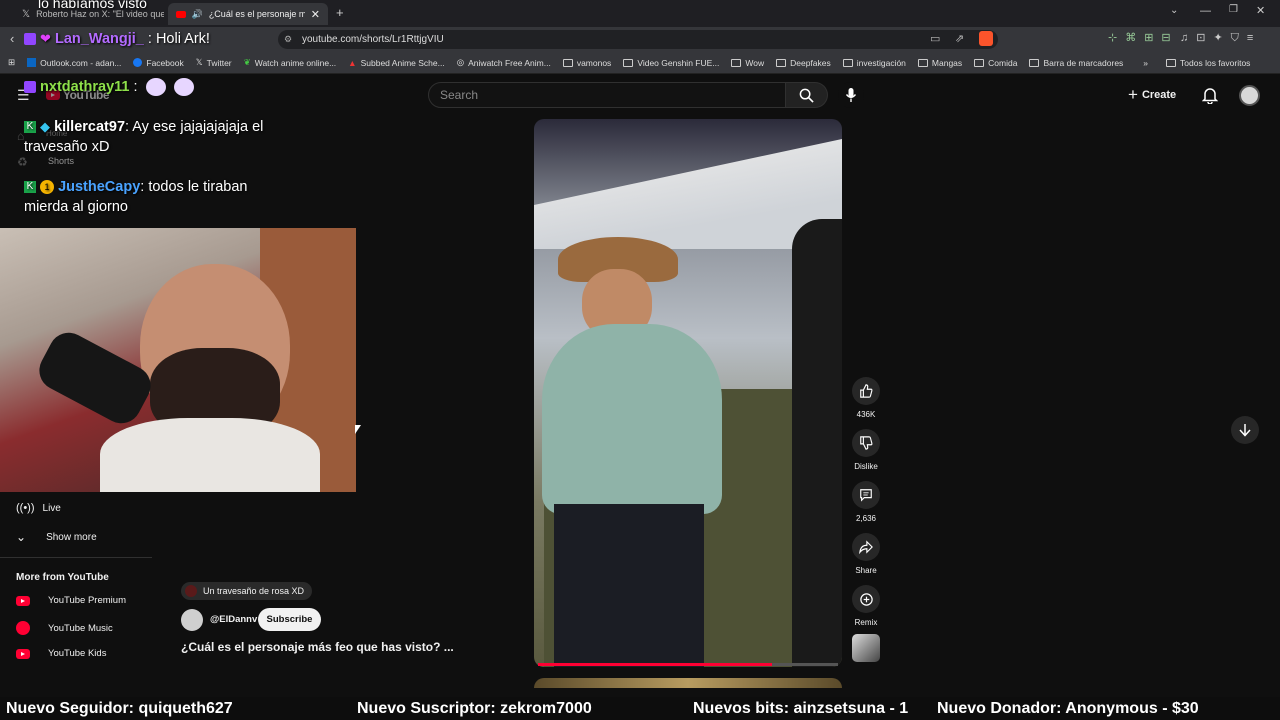 The image size is (1280, 720). I want to click on x-icon: 𝕏, so click(26, 14).